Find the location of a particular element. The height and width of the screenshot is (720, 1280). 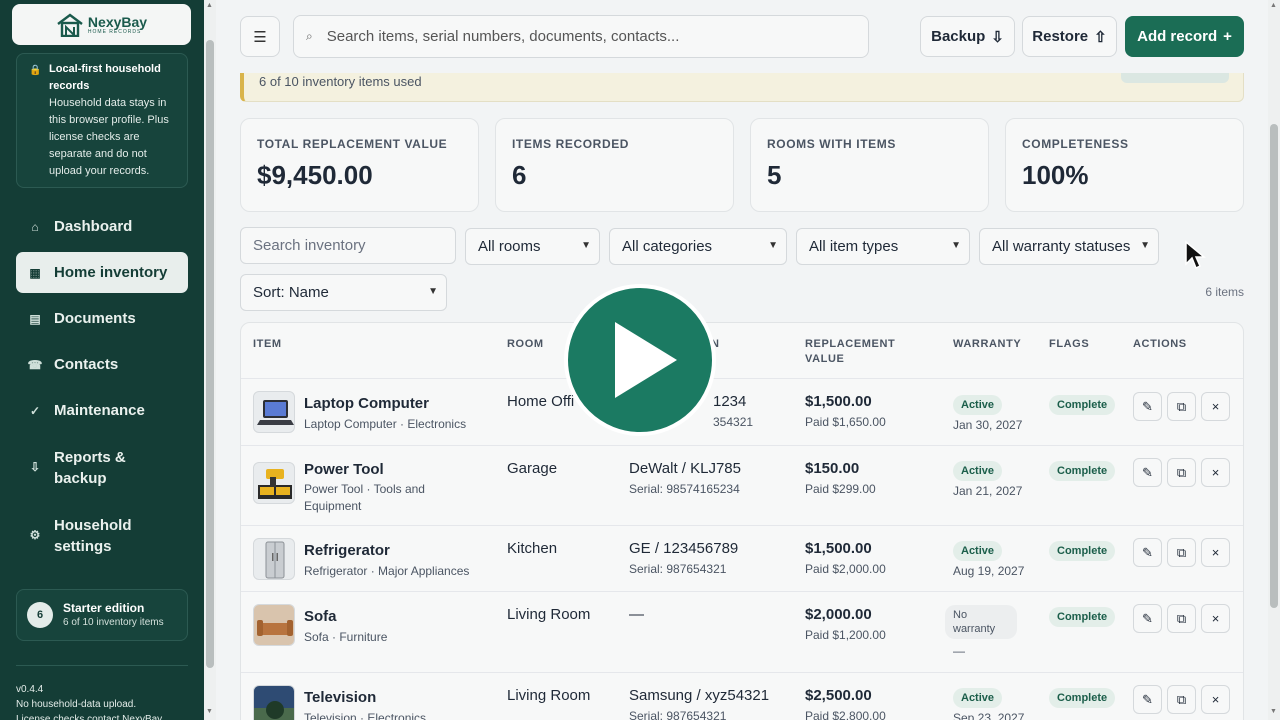

warranty-filter-select: All warranty statuses ▼ is located at coordinates (1069, 246).